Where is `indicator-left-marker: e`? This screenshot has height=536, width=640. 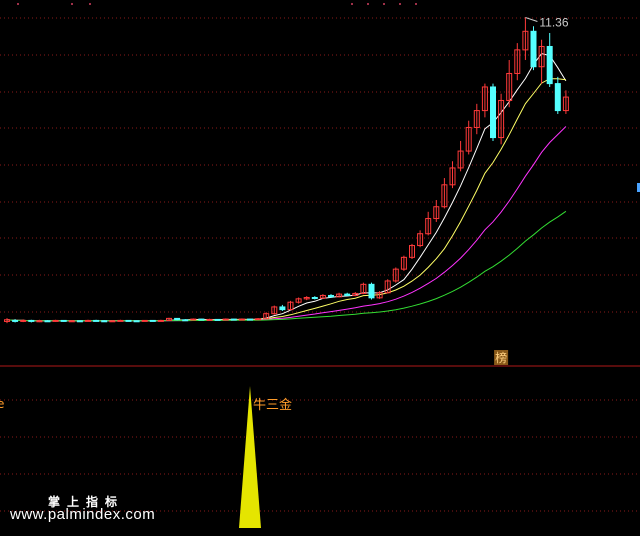 indicator-left-marker: e is located at coordinates (2, 404).